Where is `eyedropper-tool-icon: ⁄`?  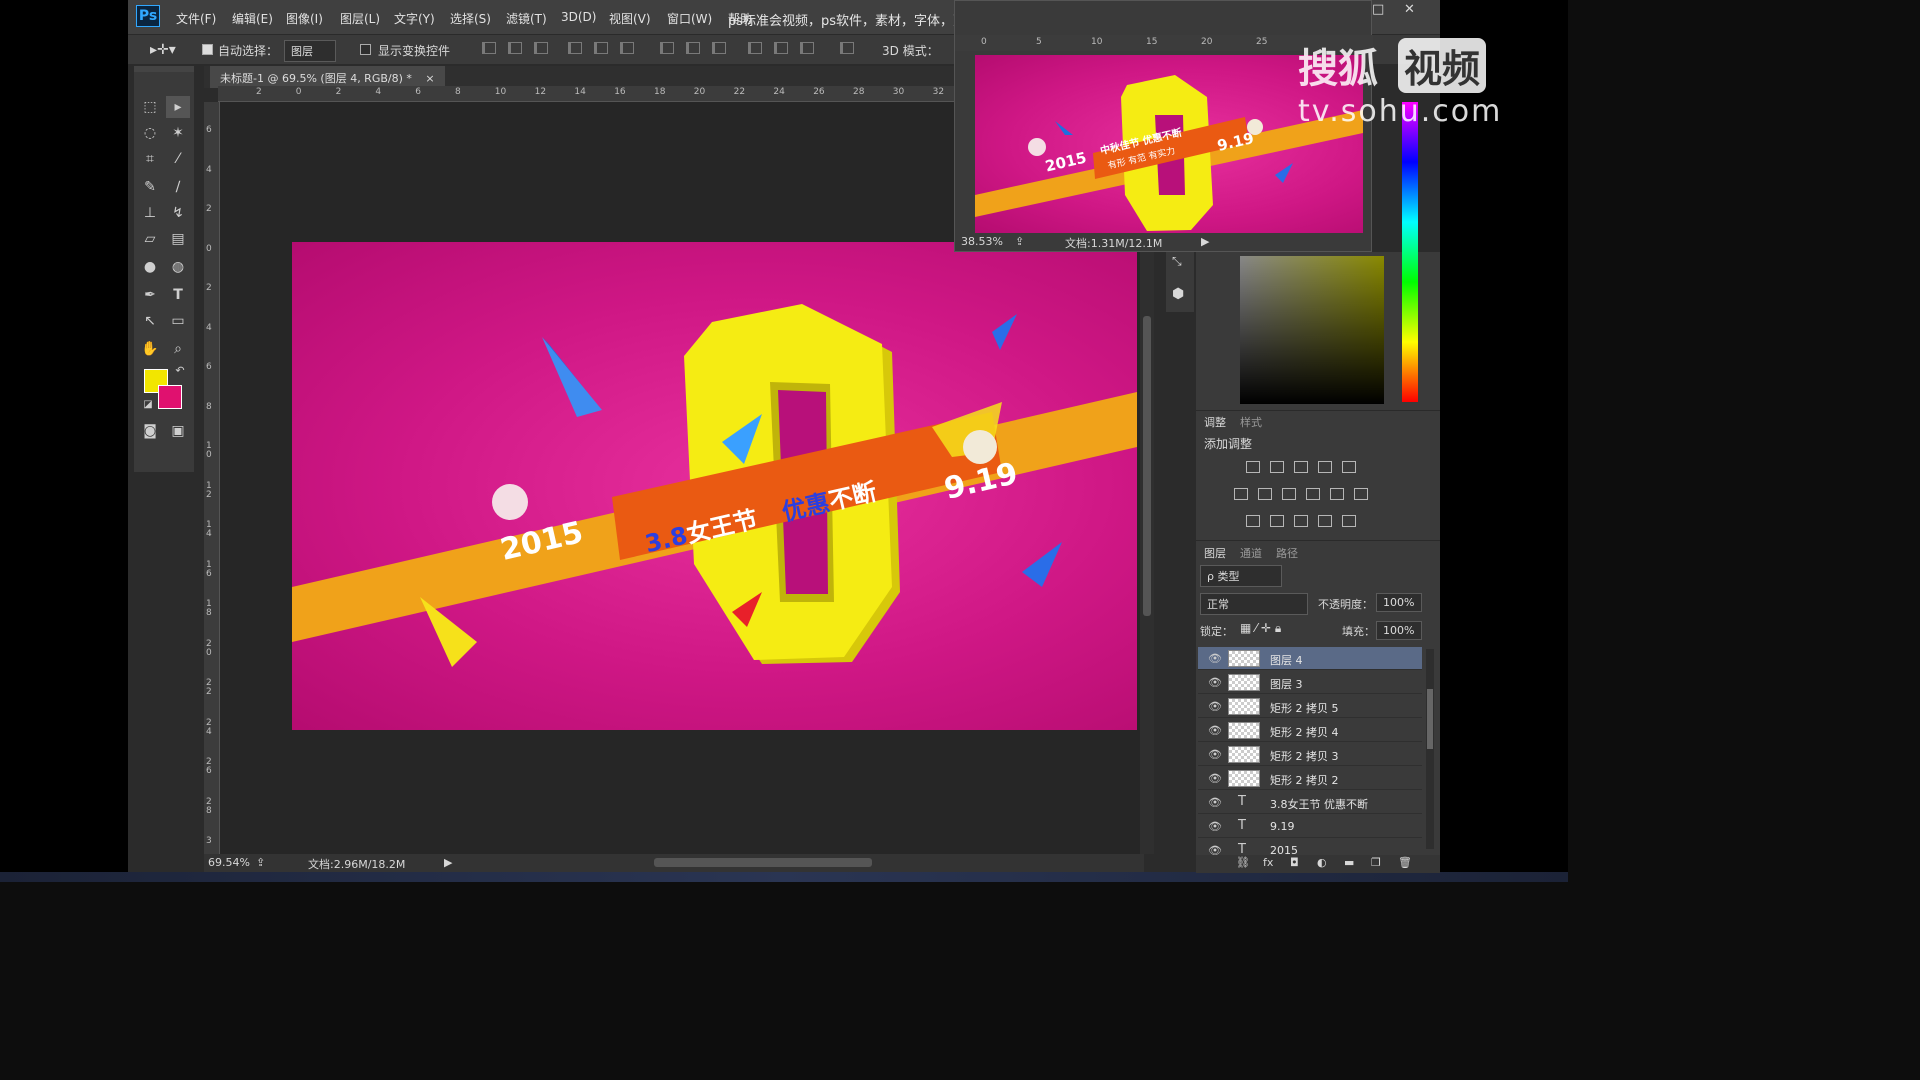 eyedropper-tool-icon: ⁄ is located at coordinates (178, 159).